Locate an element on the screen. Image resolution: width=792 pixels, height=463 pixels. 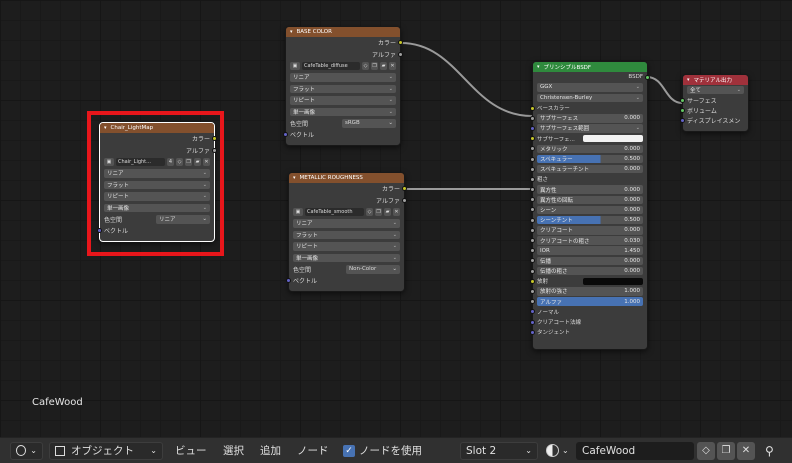
ior-field: IOR 1.450 is located at coordinates (590, 250).